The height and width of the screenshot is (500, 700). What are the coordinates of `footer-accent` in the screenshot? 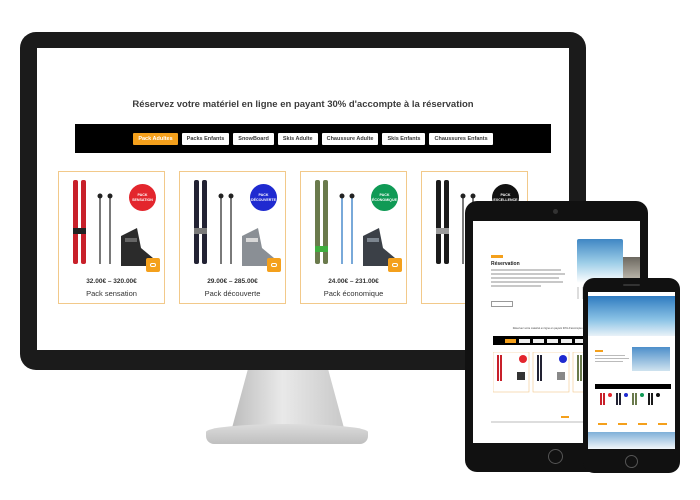 It's located at (565, 417).